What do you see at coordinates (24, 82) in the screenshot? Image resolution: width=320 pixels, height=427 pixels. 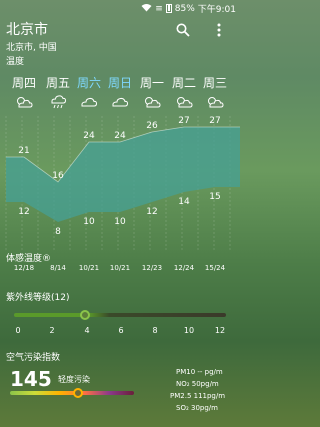 I see `day-label: 周四` at bounding box center [24, 82].